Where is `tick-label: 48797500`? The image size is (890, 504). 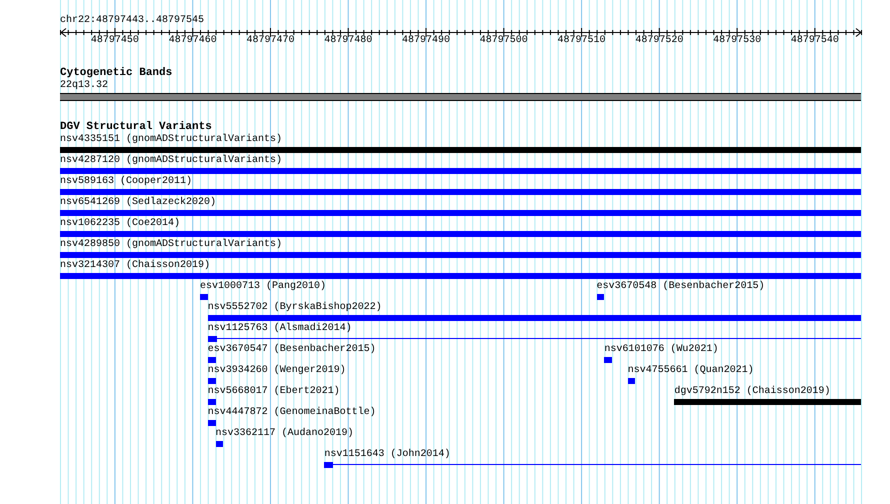
tick-label: 48797500 is located at coordinates (504, 41).